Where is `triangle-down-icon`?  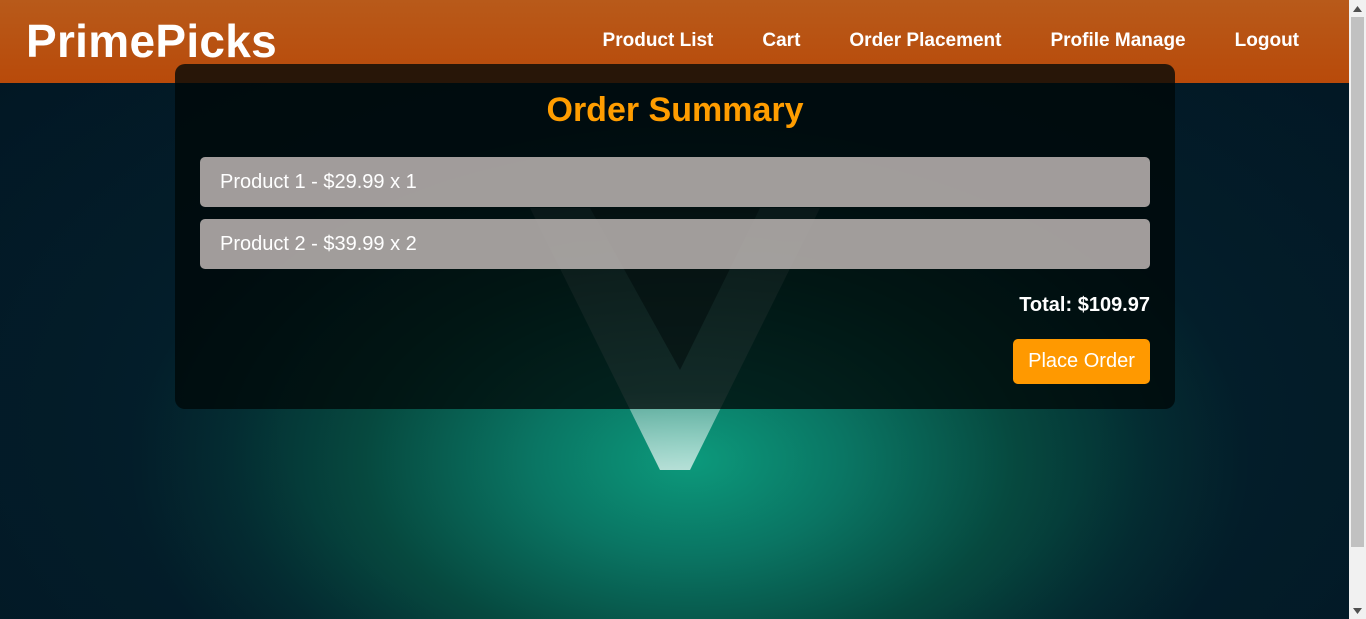 triangle-down-icon is located at coordinates (1357, 610).